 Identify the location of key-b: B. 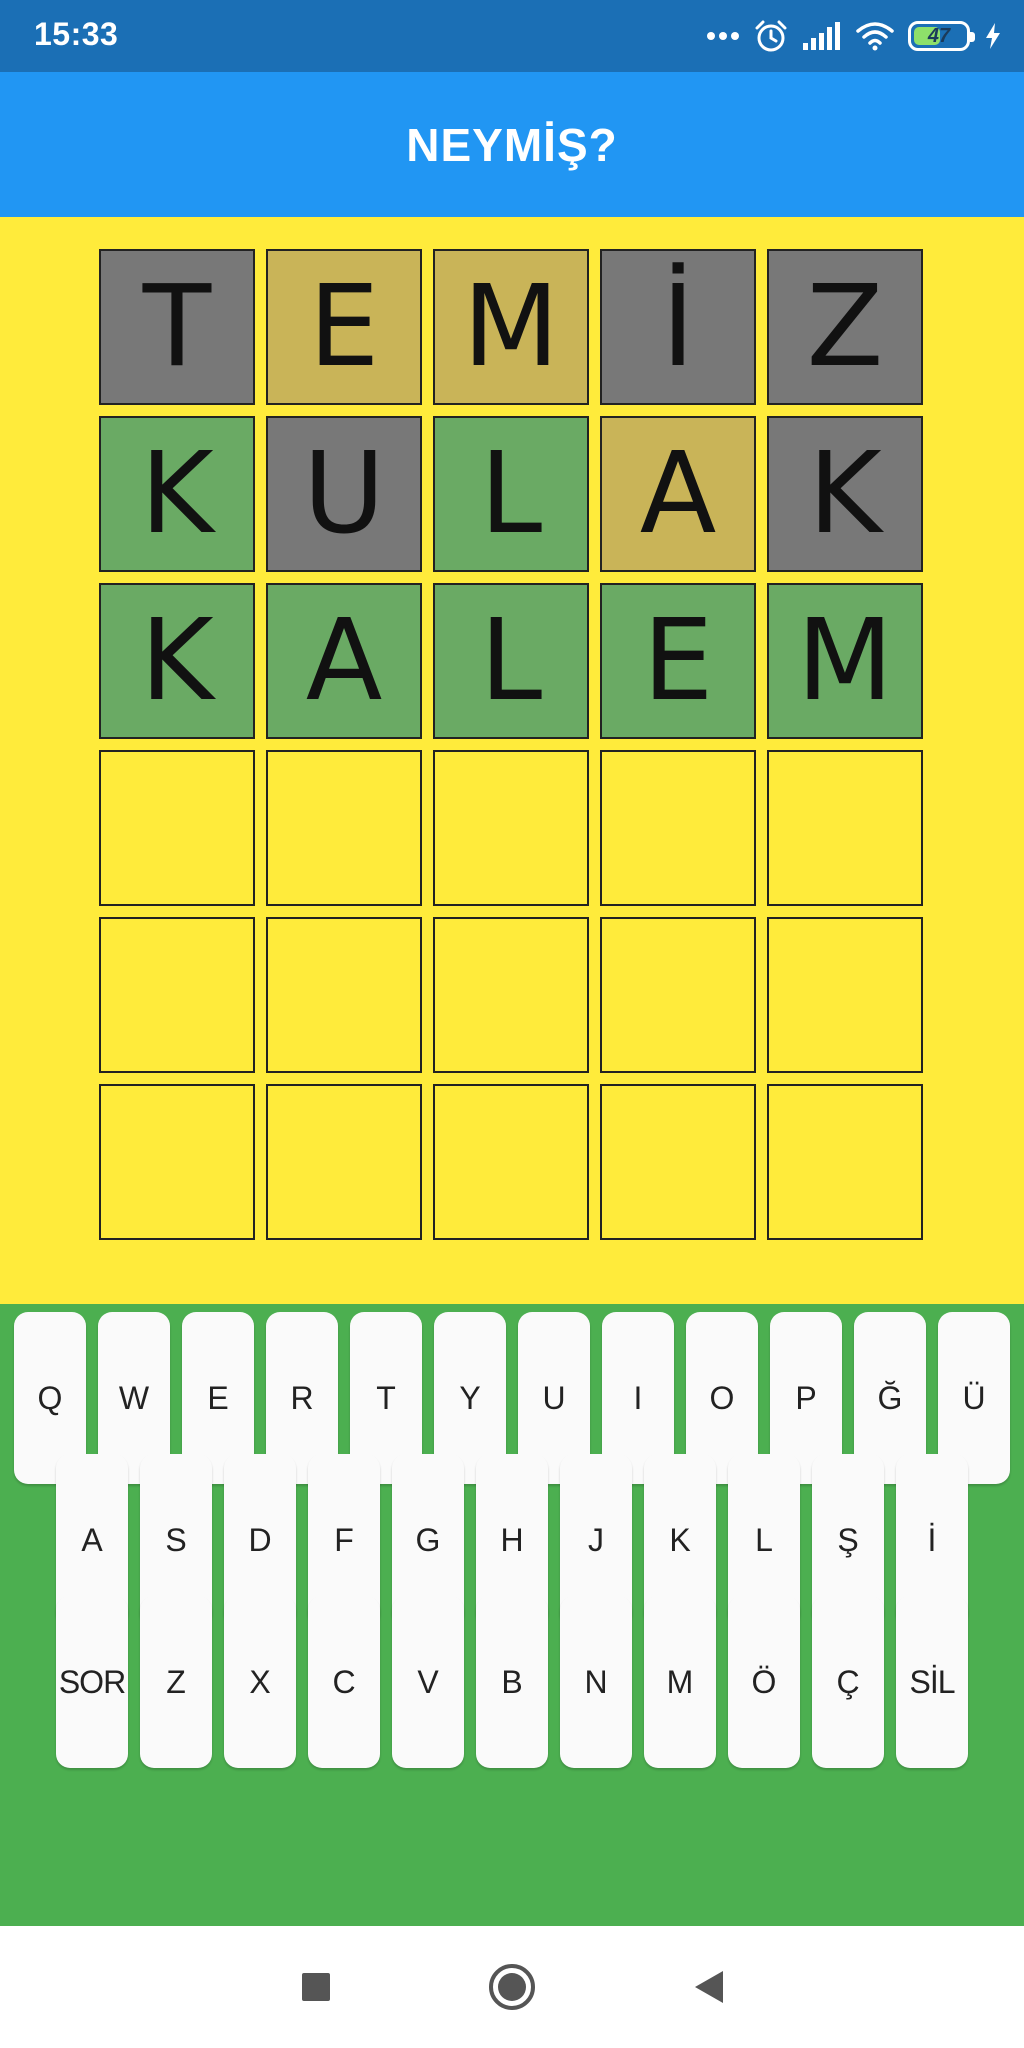
(512, 1682).